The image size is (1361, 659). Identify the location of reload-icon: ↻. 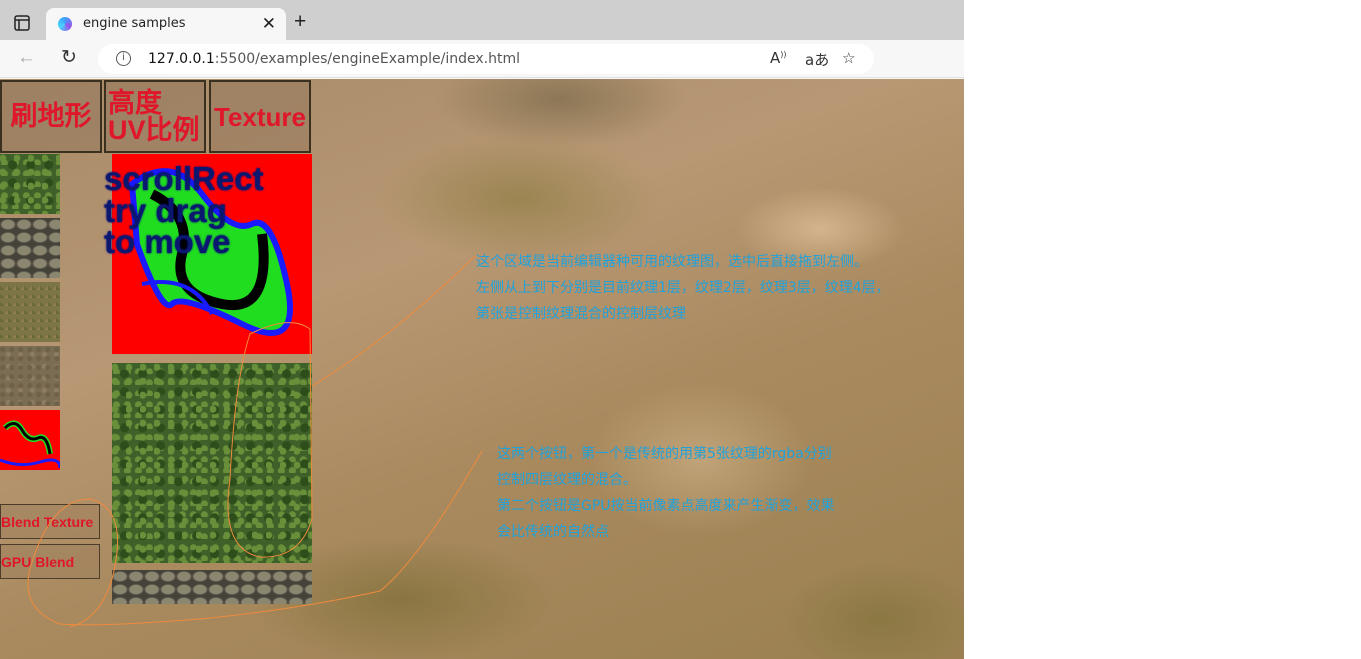
(69, 57).